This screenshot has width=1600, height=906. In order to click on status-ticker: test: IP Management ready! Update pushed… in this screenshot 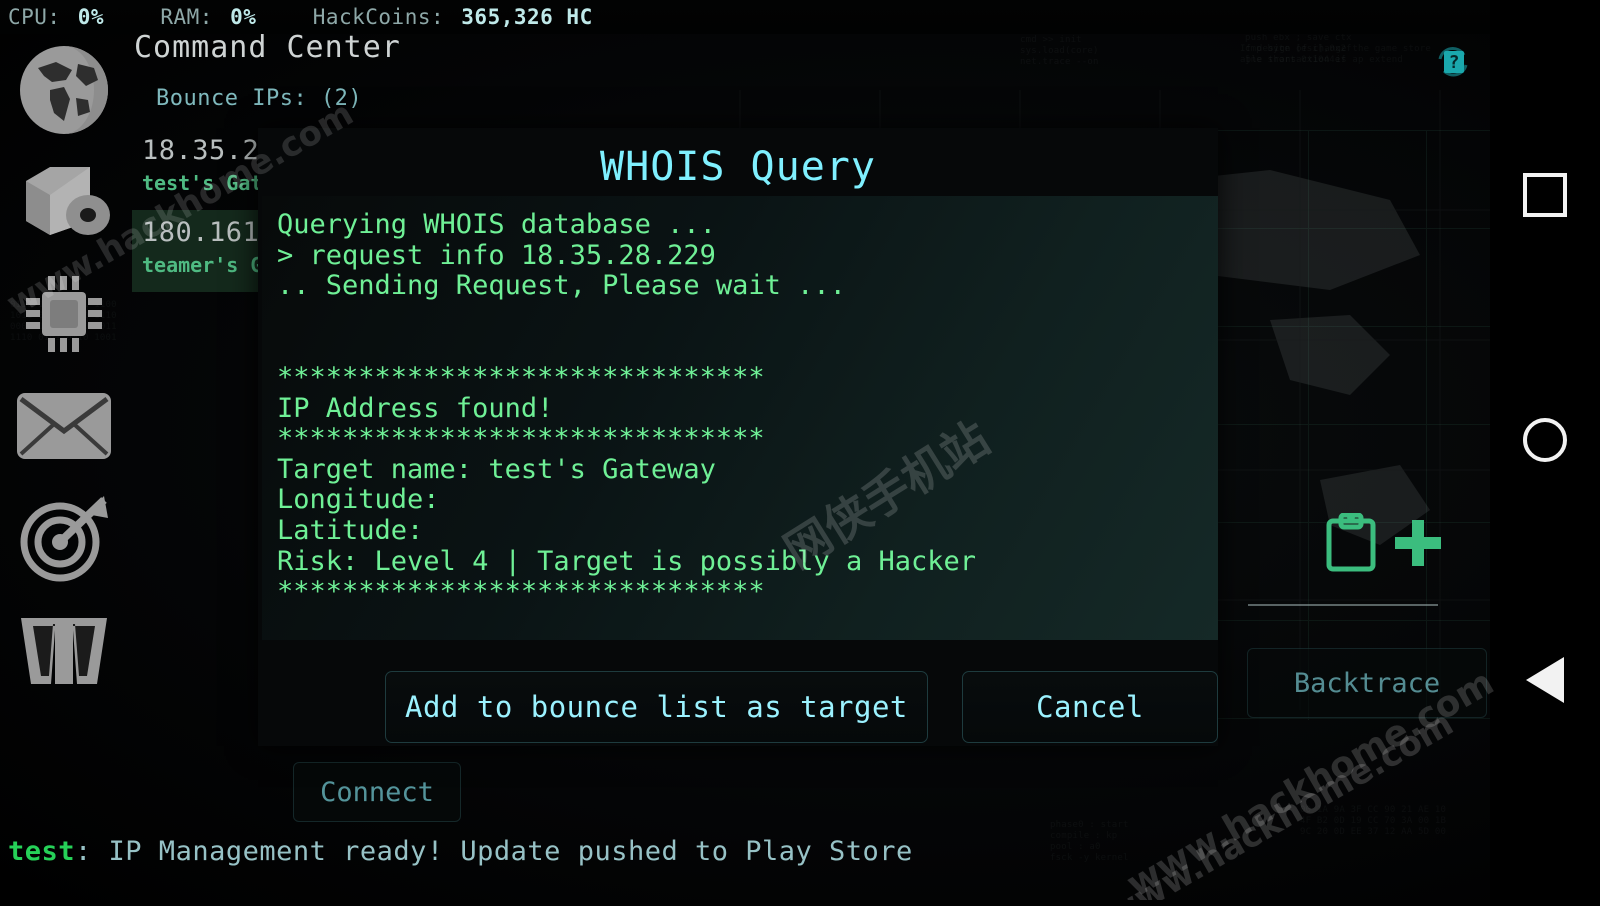, I will do `click(460, 851)`.